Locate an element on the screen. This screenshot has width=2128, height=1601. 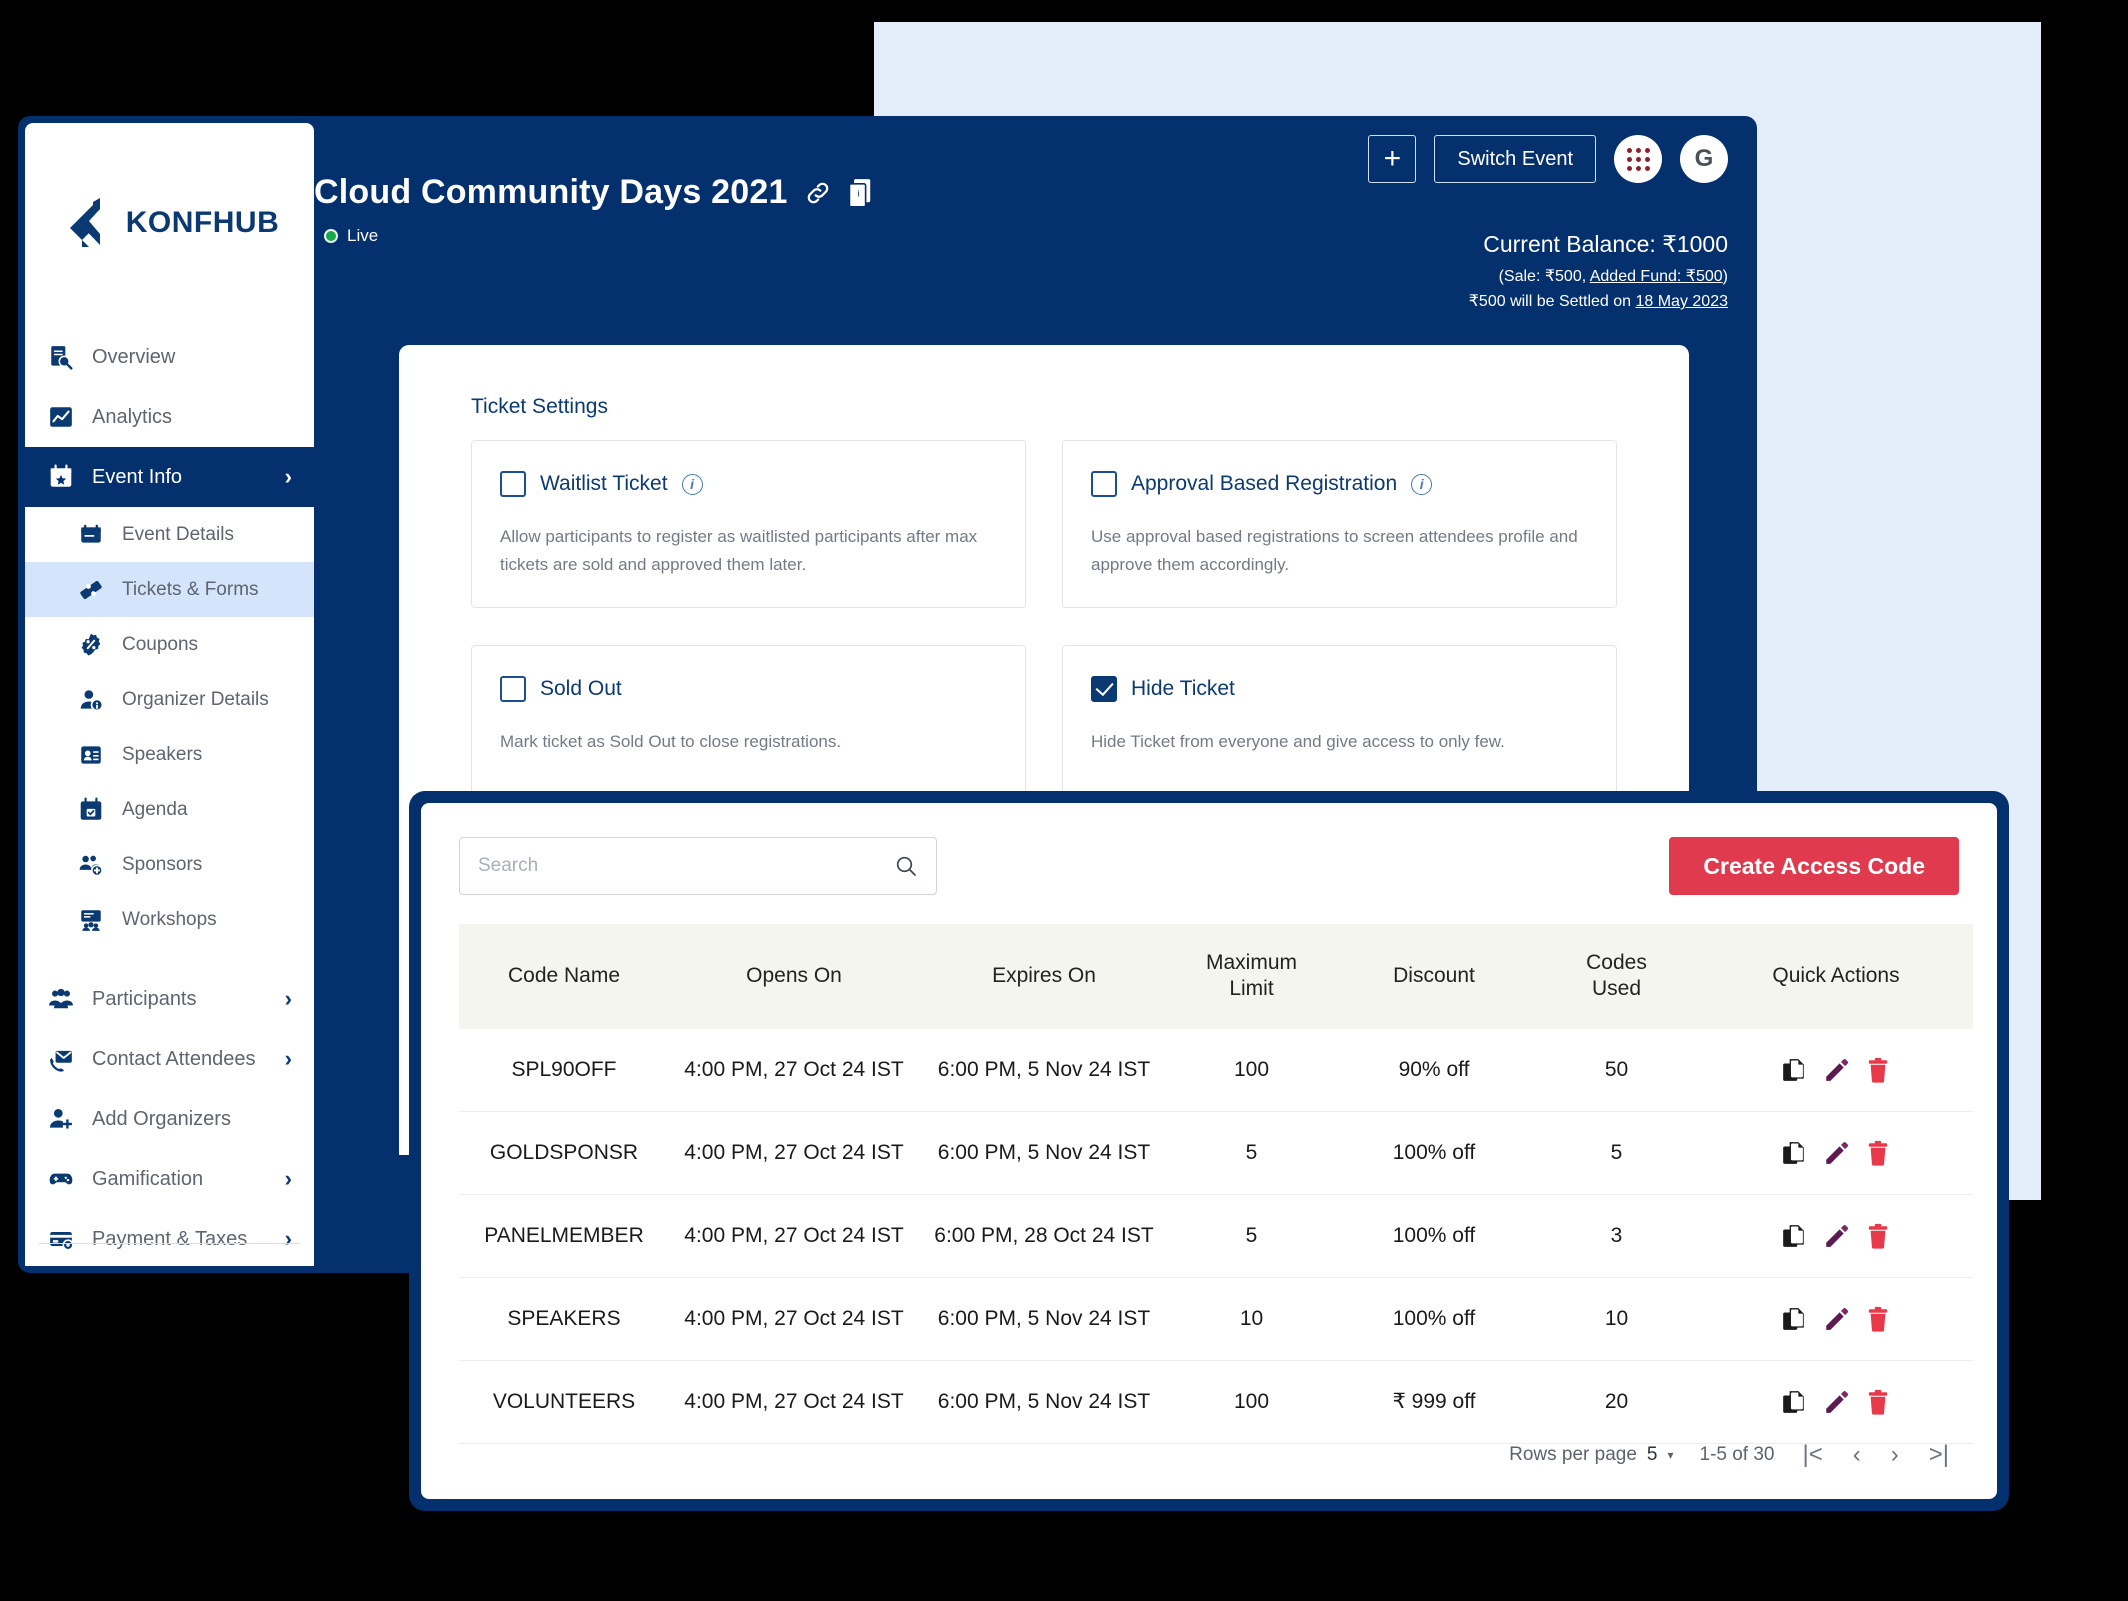
sidebar-item-overview: Overview is located at coordinates (169, 357).